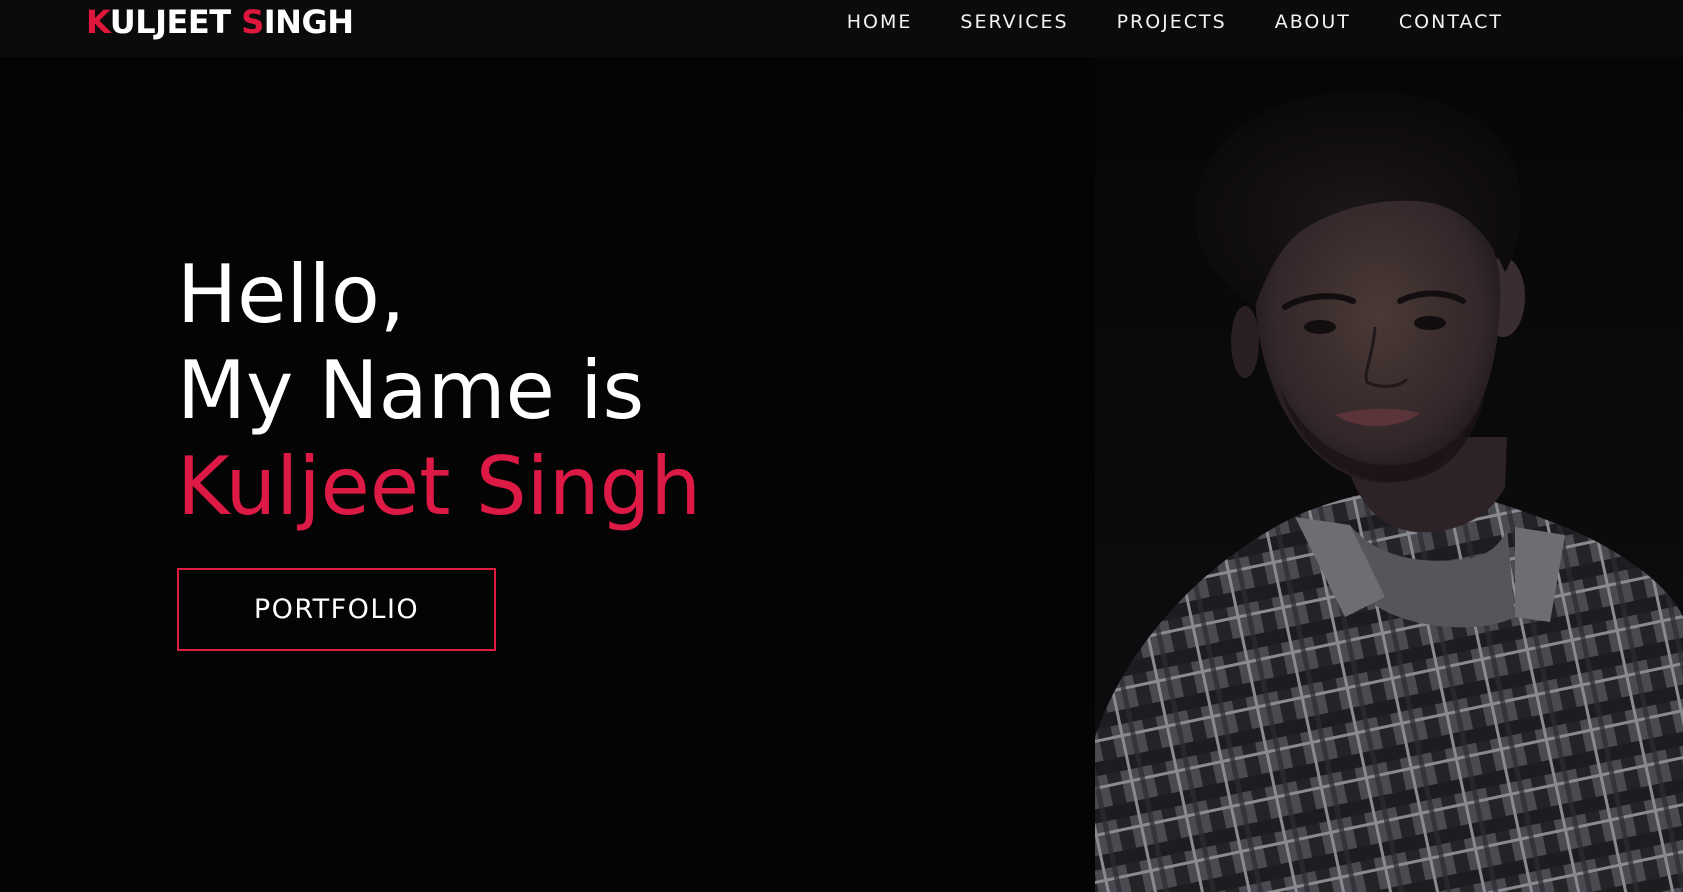 The image size is (1683, 892). What do you see at coordinates (336, 609) in the screenshot?
I see `portfolio-button: PORTFOLIO` at bounding box center [336, 609].